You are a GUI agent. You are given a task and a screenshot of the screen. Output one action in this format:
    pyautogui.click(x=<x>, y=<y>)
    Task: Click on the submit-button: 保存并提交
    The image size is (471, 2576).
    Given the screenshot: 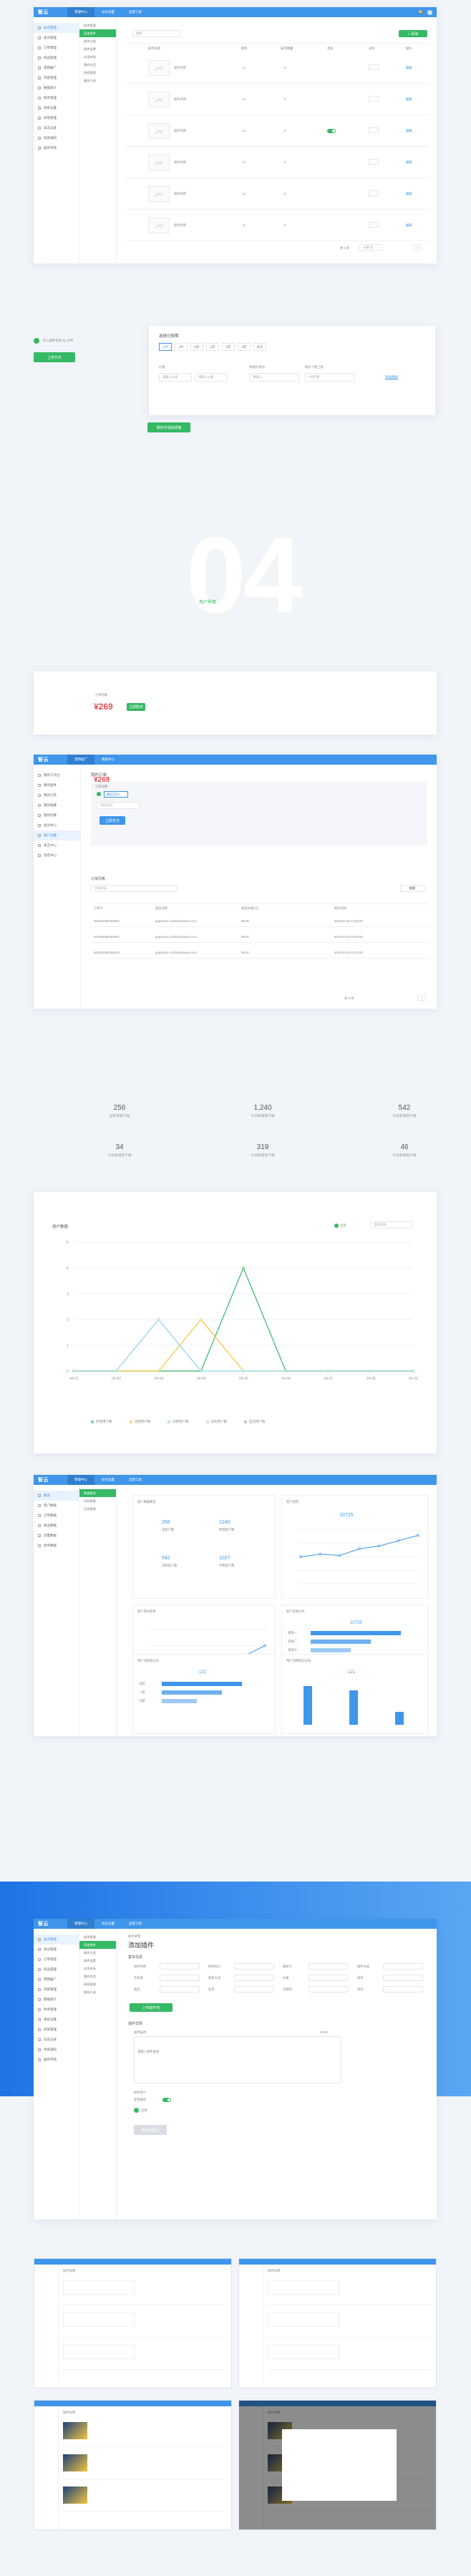 What is the action you would take?
    pyautogui.click(x=150, y=2130)
    